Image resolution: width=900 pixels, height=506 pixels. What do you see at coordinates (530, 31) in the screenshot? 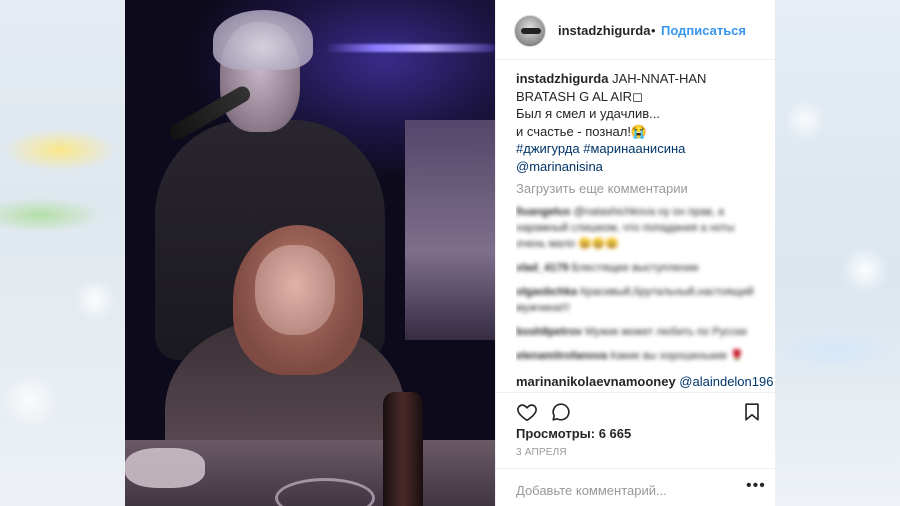
I see `avatar` at bounding box center [530, 31].